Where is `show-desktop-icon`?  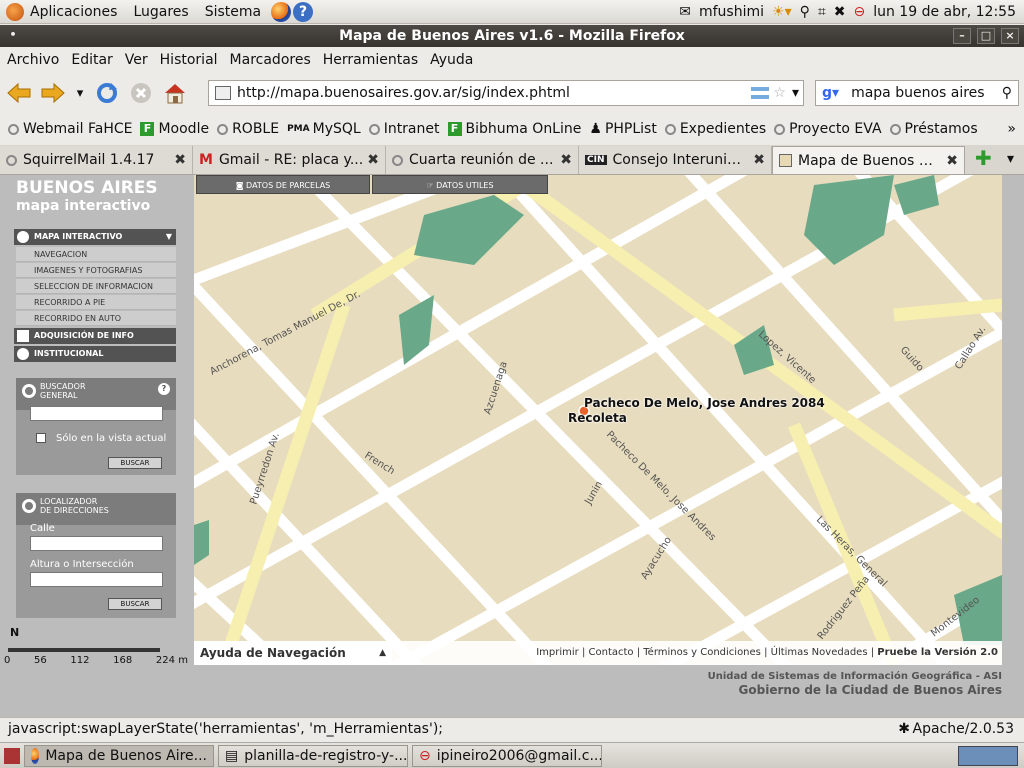 show-desktop-icon is located at coordinates (12, 755).